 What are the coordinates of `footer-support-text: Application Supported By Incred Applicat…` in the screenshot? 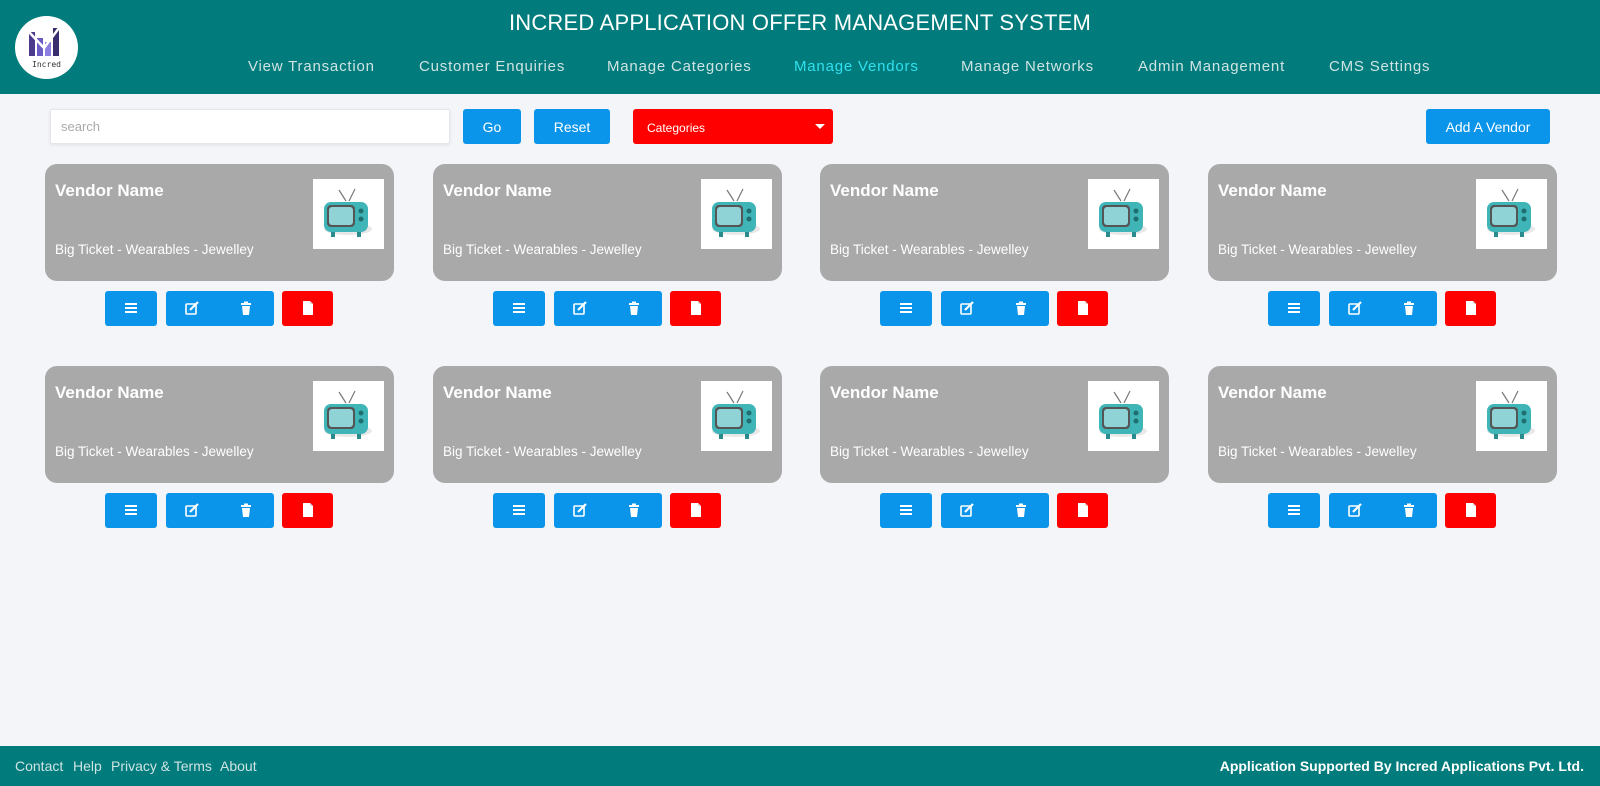 It's located at (1401, 766).